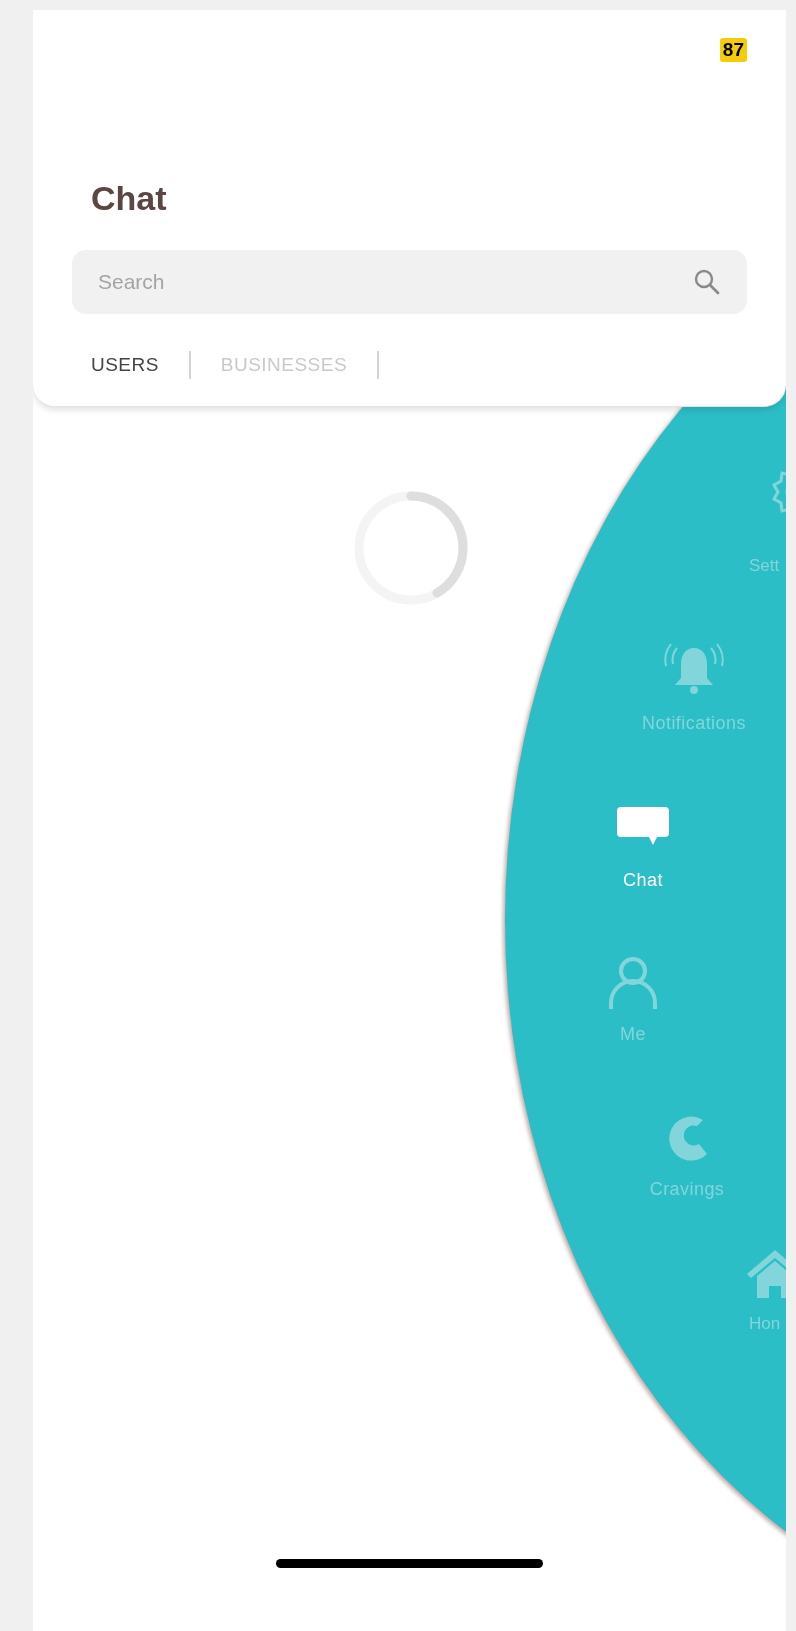 This screenshot has width=796, height=1631. I want to click on tab: USERS, so click(125, 365).